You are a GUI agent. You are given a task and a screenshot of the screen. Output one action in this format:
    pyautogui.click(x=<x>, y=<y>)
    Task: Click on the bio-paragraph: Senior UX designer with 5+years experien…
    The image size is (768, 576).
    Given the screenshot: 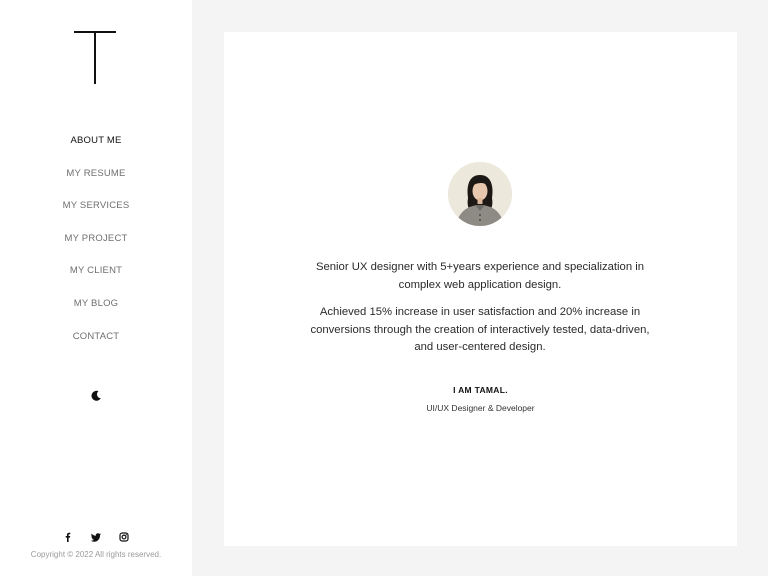 What is the action you would take?
    pyautogui.click(x=480, y=276)
    